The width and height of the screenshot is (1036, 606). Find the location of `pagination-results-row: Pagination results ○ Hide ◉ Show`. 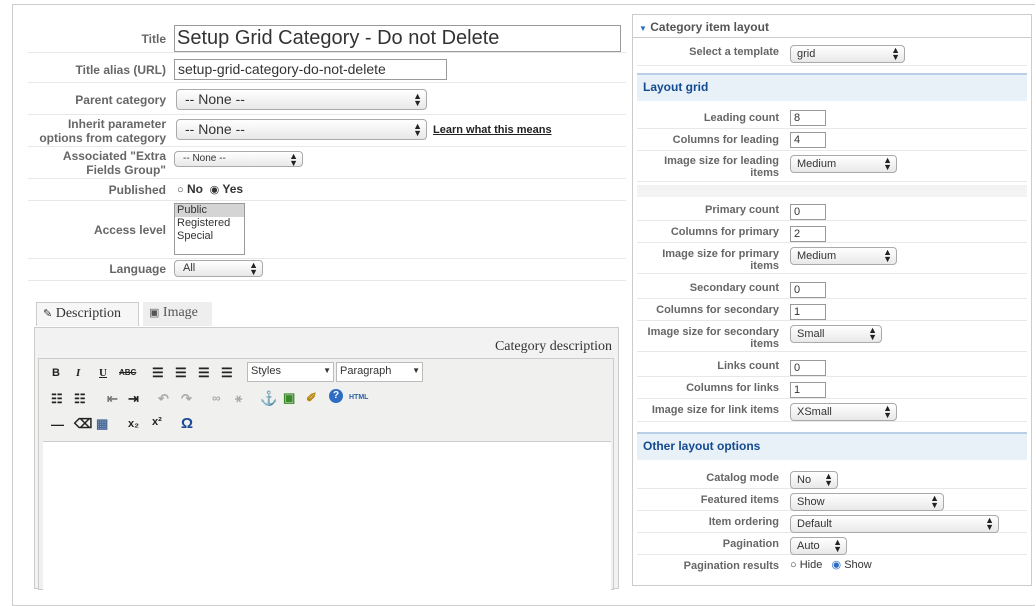

pagination-results-row: Pagination results ○ Hide ◉ Show is located at coordinates (832, 565).